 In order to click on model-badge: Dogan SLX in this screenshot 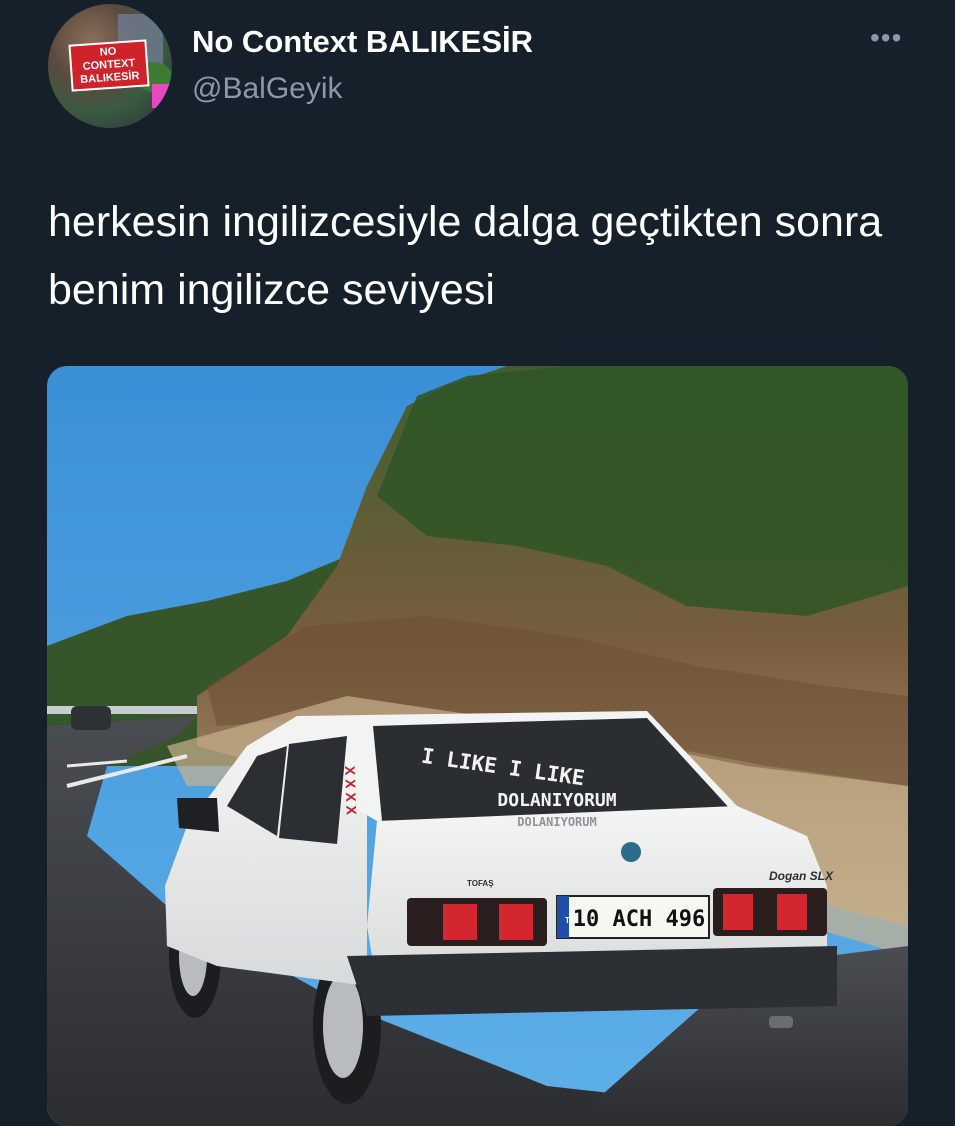, I will do `click(801, 876)`.